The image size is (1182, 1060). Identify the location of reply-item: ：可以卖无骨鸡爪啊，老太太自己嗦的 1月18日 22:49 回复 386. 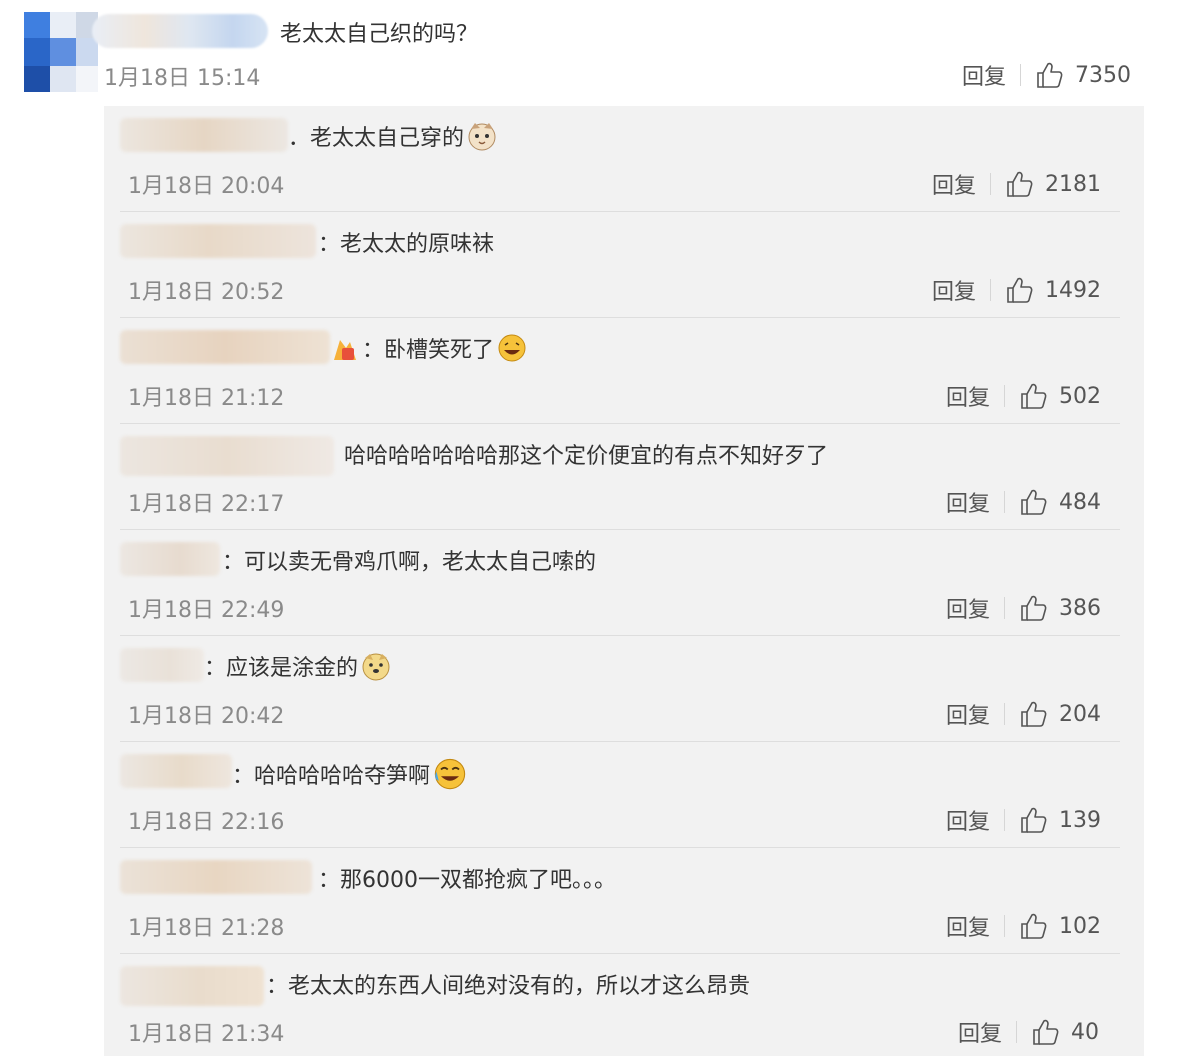
(624, 583).